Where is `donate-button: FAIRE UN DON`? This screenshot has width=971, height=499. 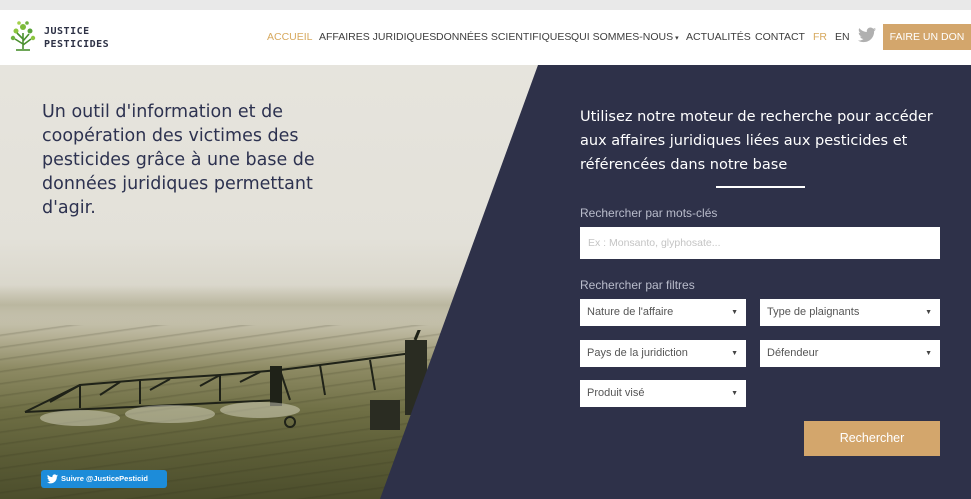 donate-button: FAIRE UN DON is located at coordinates (927, 37).